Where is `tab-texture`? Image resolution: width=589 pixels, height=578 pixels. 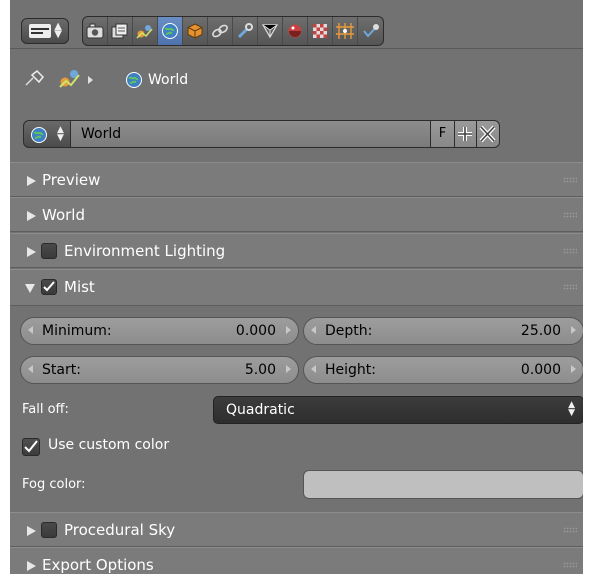 tab-texture is located at coordinates (320, 31).